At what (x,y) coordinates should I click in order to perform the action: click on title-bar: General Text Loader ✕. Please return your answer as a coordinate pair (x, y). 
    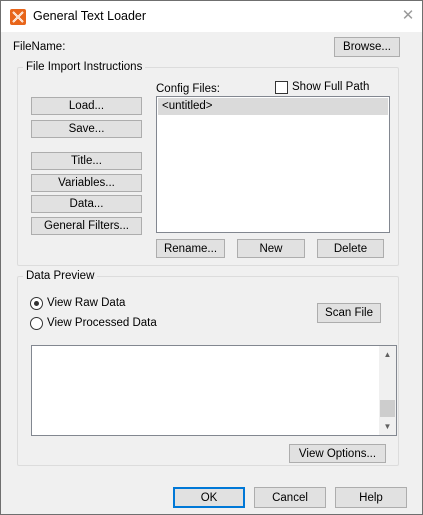
    Looking at the image, I should click on (211, 16).